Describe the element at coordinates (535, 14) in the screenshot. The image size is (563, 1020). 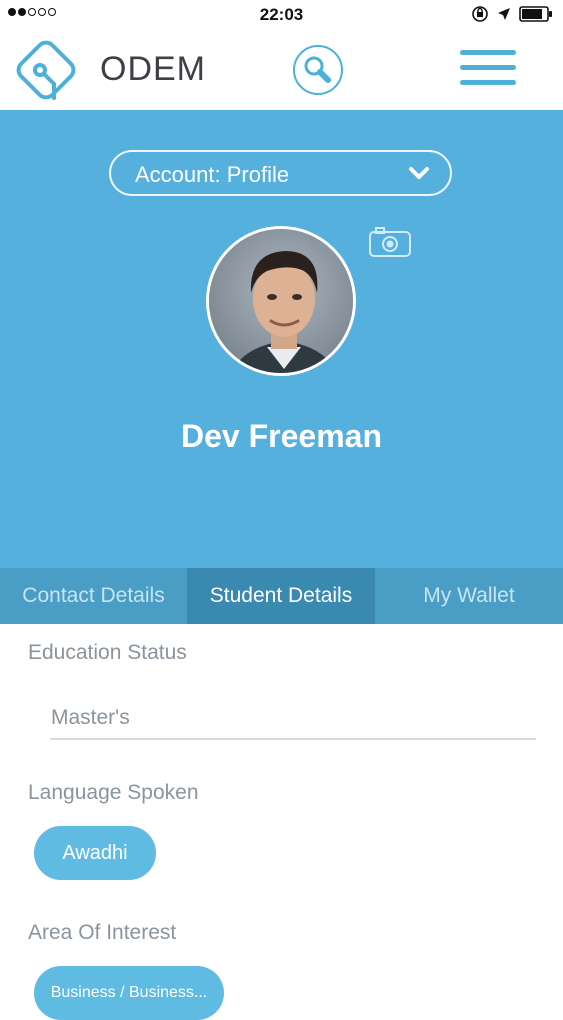
I see `battery-icon` at that location.